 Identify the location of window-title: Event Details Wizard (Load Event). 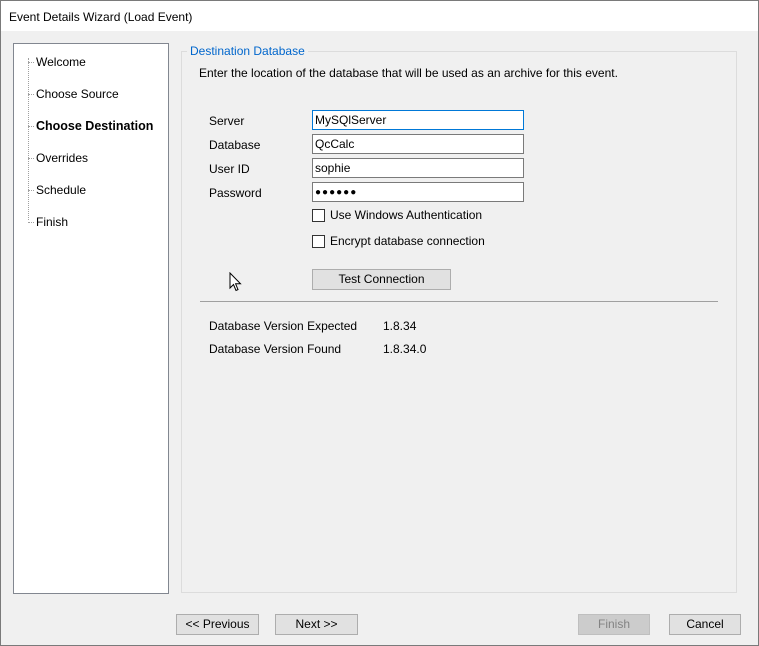
(101, 17).